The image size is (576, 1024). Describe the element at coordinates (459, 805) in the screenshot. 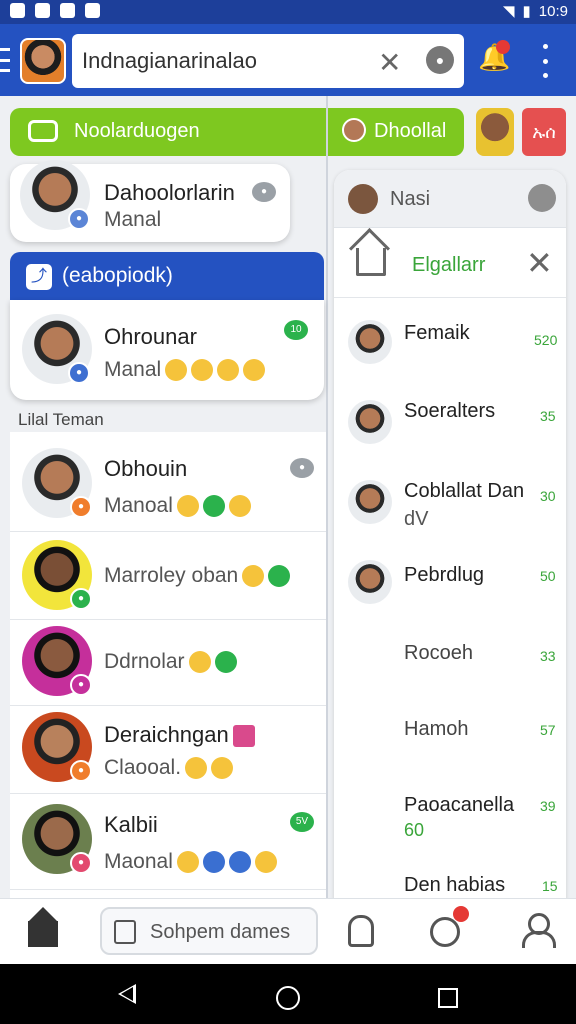

I see `contact-name: Paoacanella` at that location.